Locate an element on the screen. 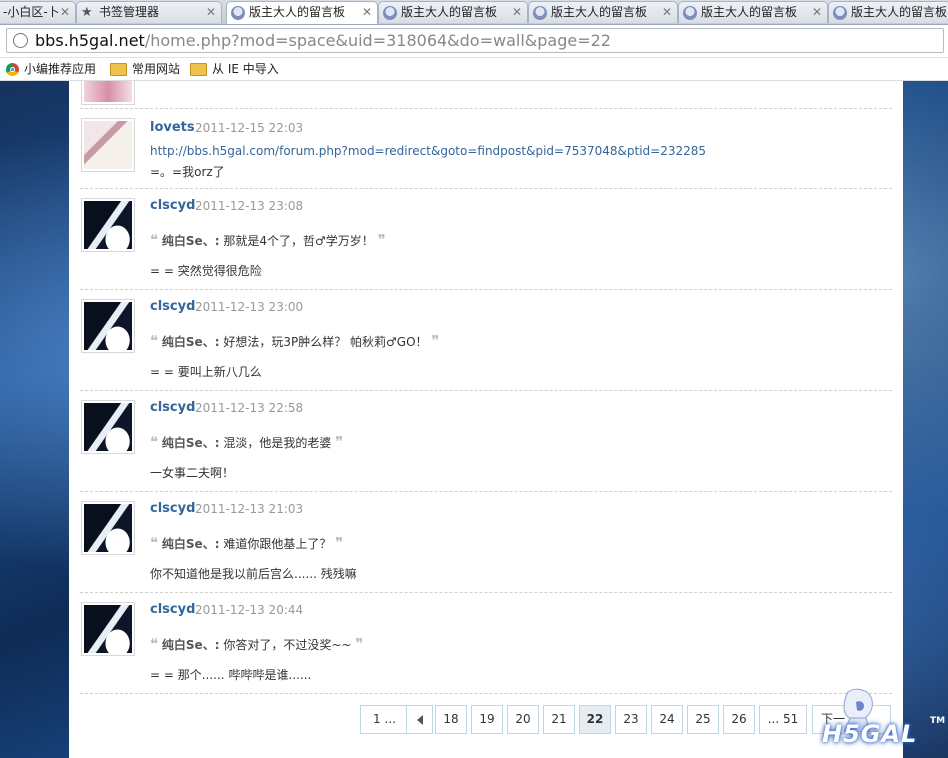  folder-icon is located at coordinates (118, 69).